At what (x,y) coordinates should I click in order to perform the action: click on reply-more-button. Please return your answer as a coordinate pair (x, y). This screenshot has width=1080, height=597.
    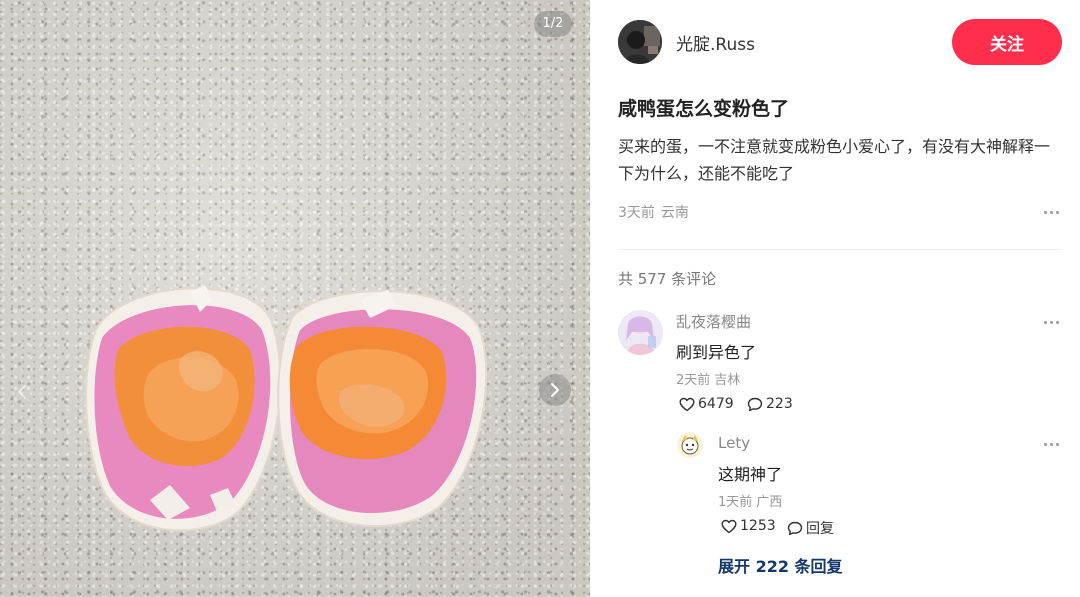
    Looking at the image, I should click on (1051, 444).